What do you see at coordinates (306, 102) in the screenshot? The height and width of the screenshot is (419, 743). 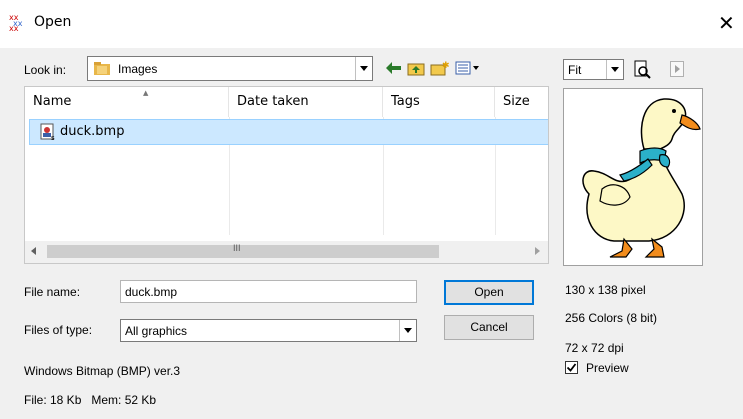 I see `column-header-date-taken: Date taken` at bounding box center [306, 102].